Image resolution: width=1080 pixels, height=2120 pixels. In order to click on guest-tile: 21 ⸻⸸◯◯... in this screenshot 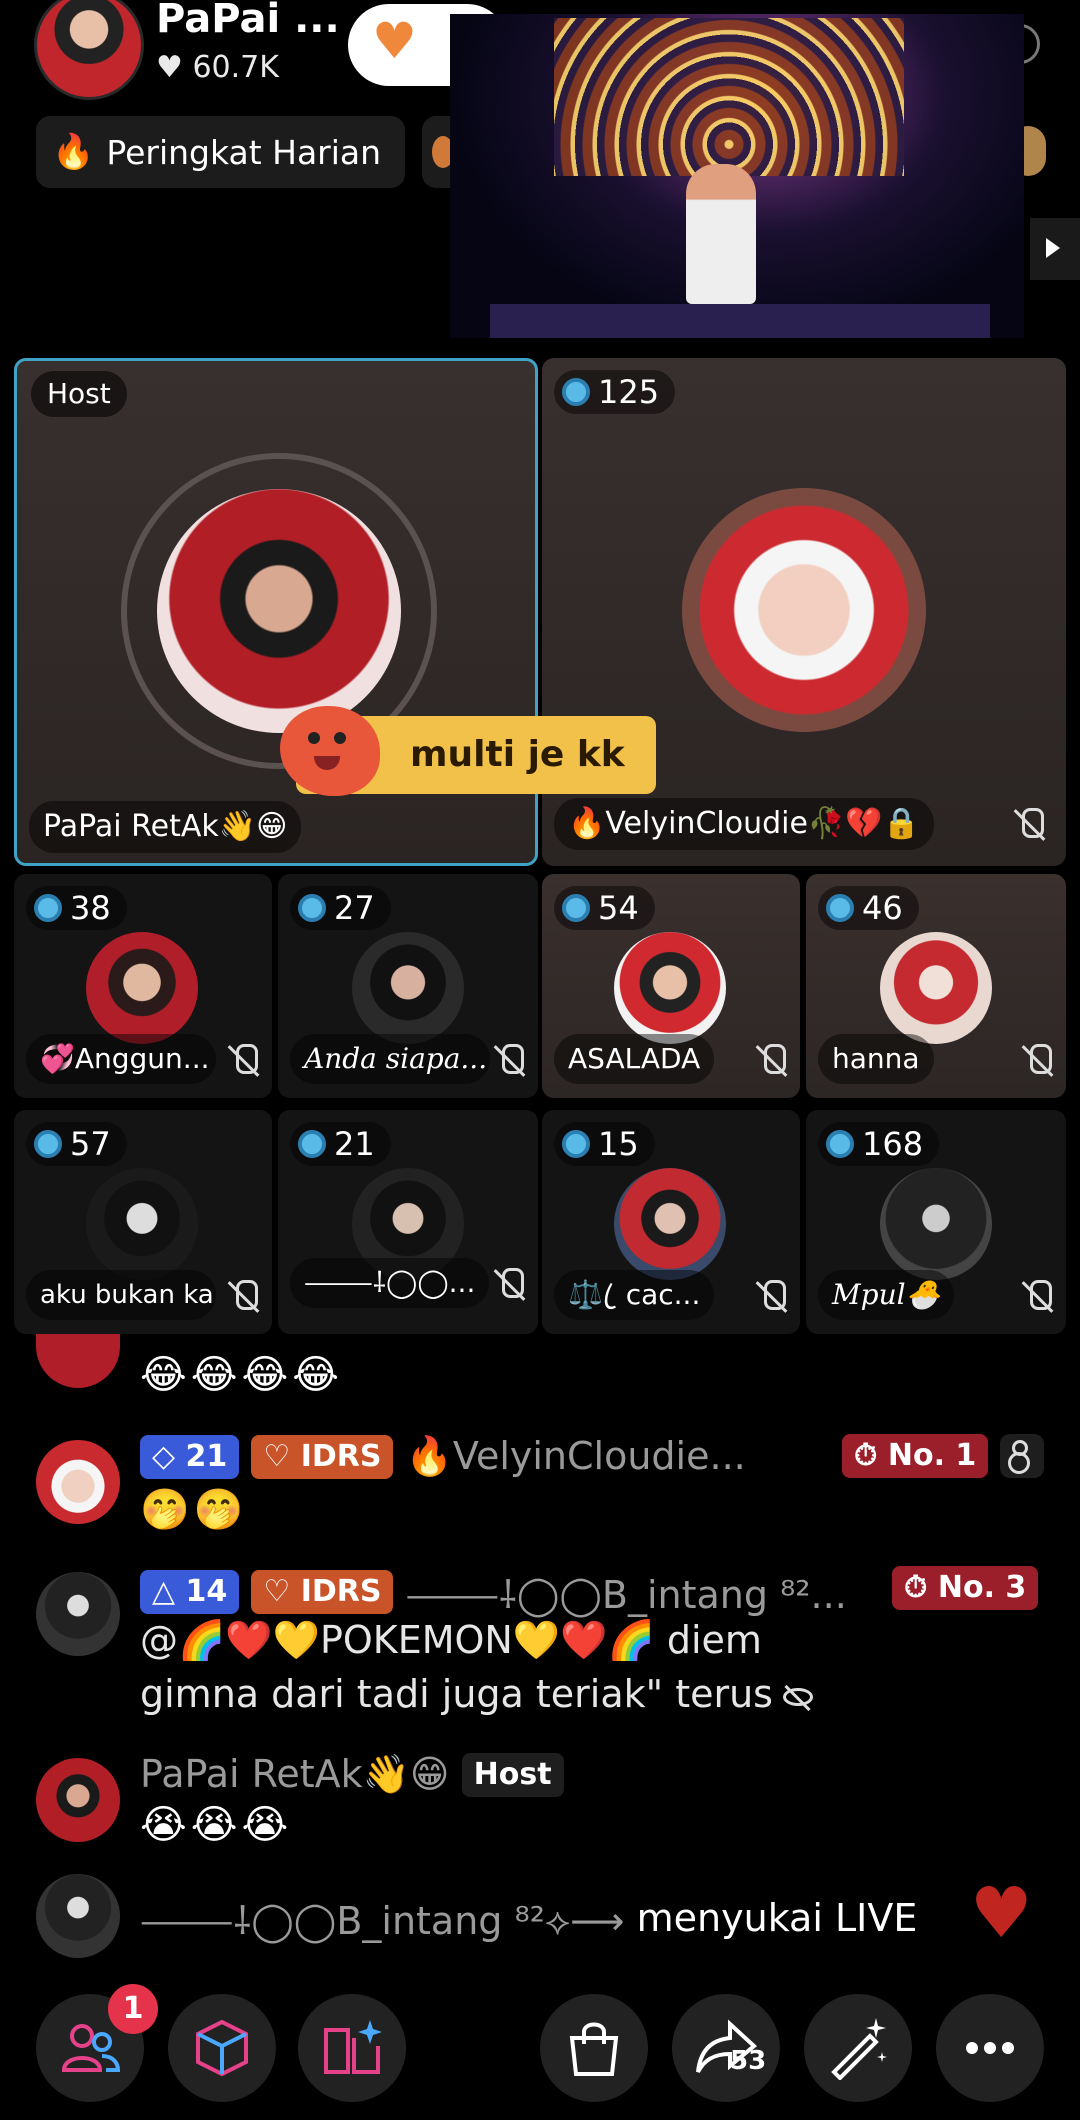, I will do `click(408, 1222)`.